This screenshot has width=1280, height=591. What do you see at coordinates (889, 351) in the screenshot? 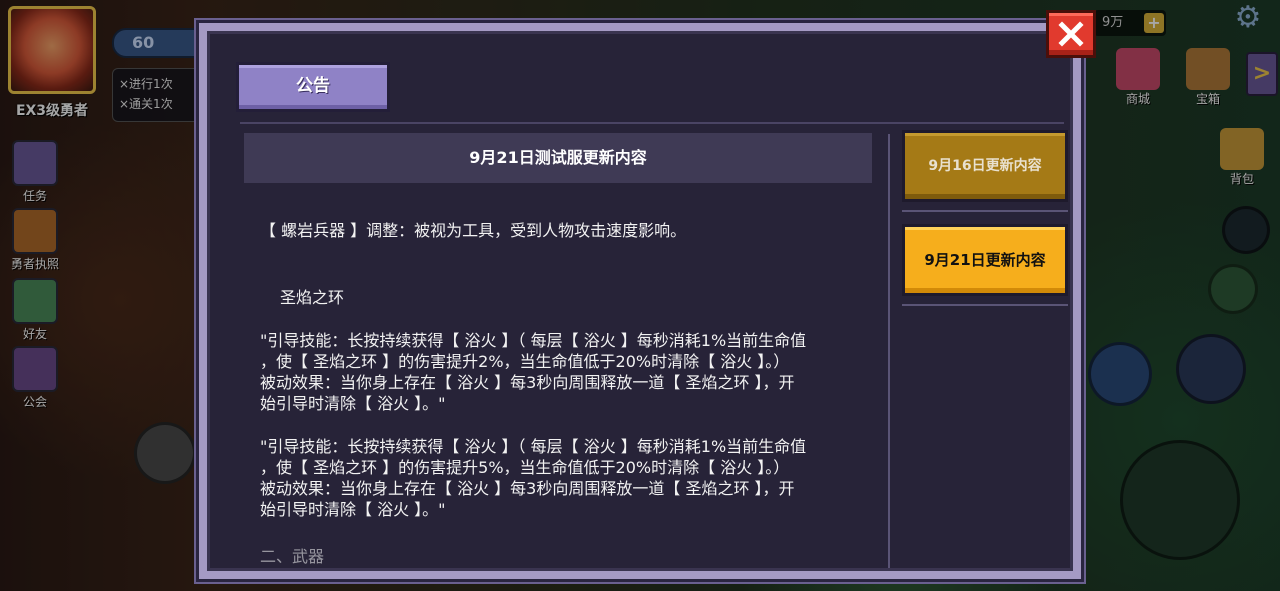
I see `column-divider` at bounding box center [889, 351].